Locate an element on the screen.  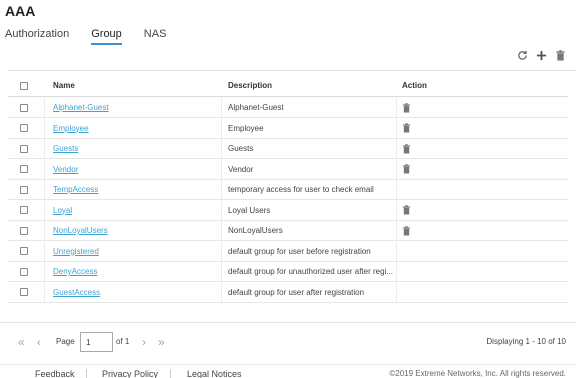
group-name-link: Employee is located at coordinates (71, 128).